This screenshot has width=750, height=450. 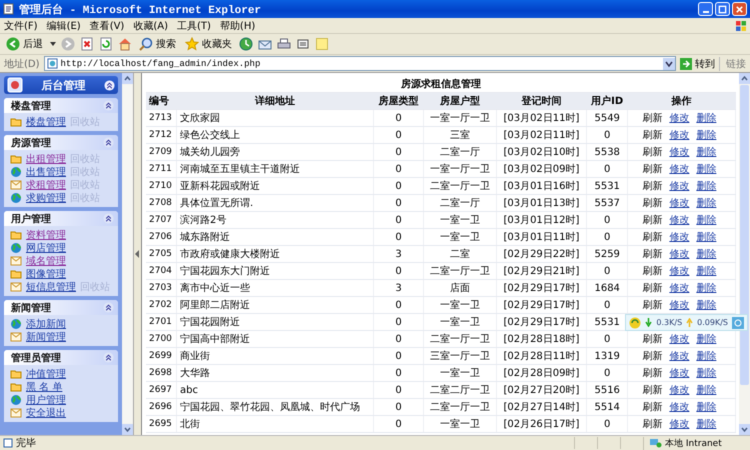 What do you see at coordinates (107, 25) in the screenshot?
I see `menu-item: 查看(V)` at bounding box center [107, 25].